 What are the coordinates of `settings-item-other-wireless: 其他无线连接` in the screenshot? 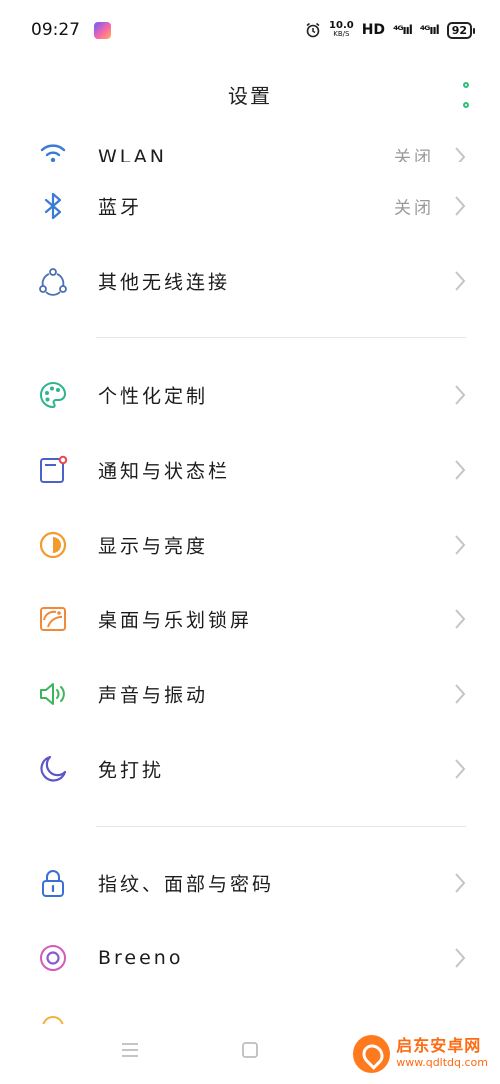 It's located at (250, 281).